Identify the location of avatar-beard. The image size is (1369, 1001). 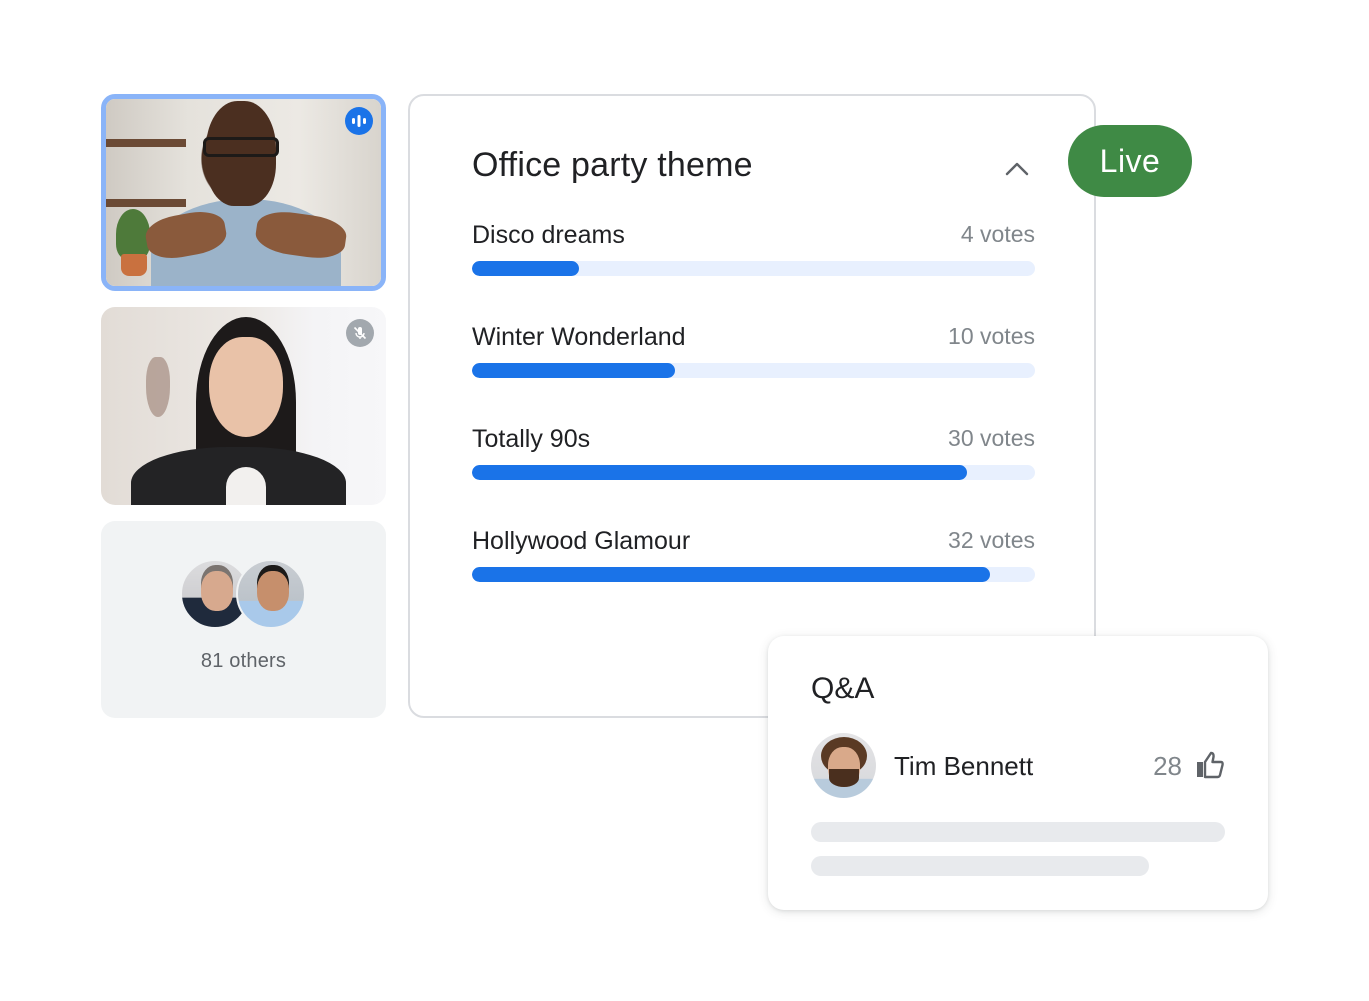
(844, 778).